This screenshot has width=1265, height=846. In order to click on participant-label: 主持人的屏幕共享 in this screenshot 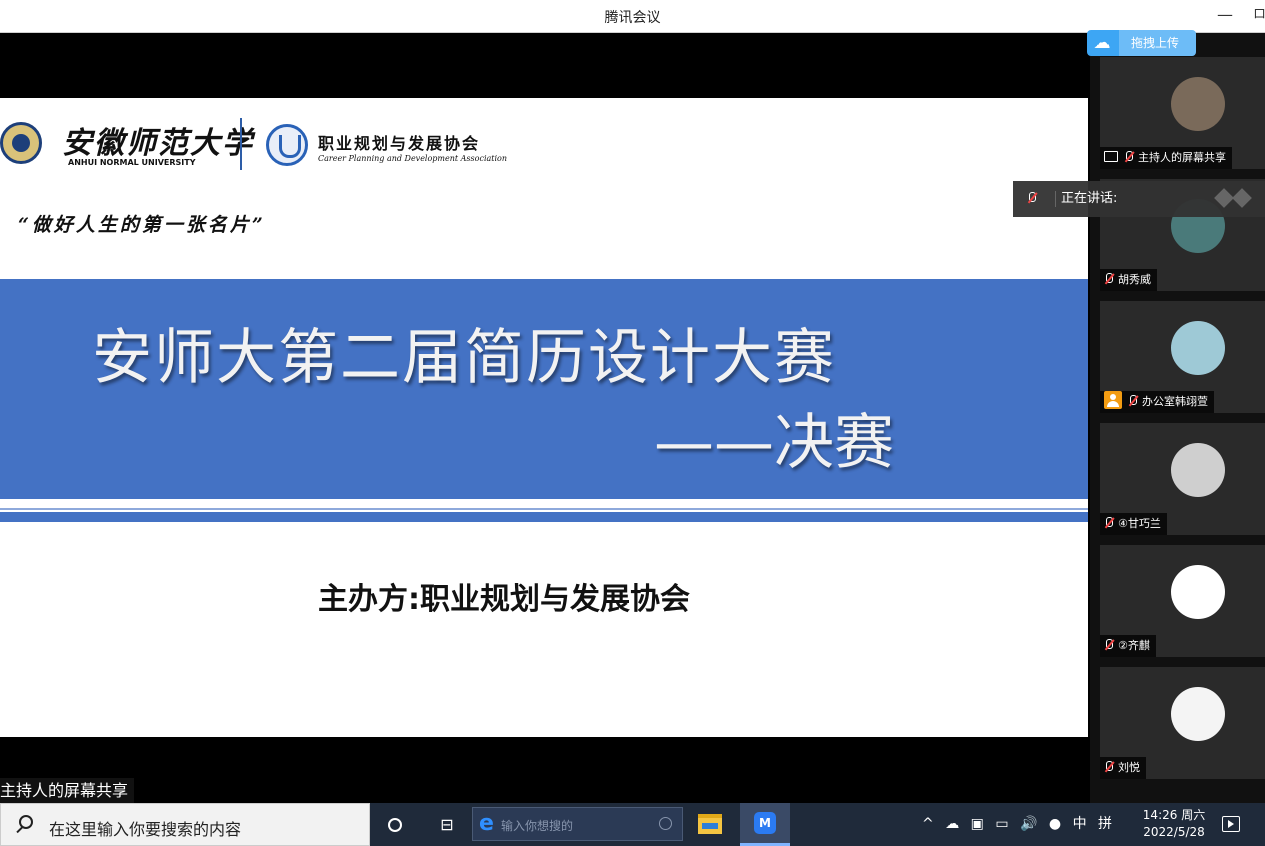, I will do `click(1166, 158)`.